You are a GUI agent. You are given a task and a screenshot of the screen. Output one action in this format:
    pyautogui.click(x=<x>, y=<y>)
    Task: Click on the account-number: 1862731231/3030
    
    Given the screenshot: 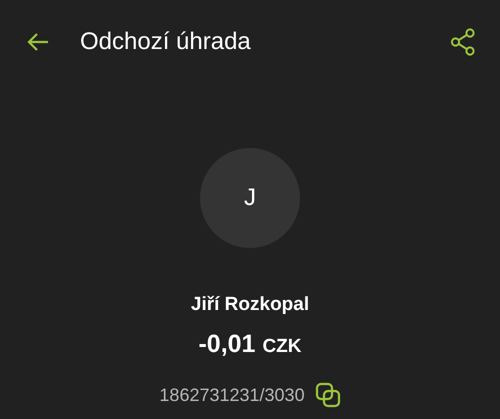 What is the action you would take?
    pyautogui.click(x=232, y=395)
    